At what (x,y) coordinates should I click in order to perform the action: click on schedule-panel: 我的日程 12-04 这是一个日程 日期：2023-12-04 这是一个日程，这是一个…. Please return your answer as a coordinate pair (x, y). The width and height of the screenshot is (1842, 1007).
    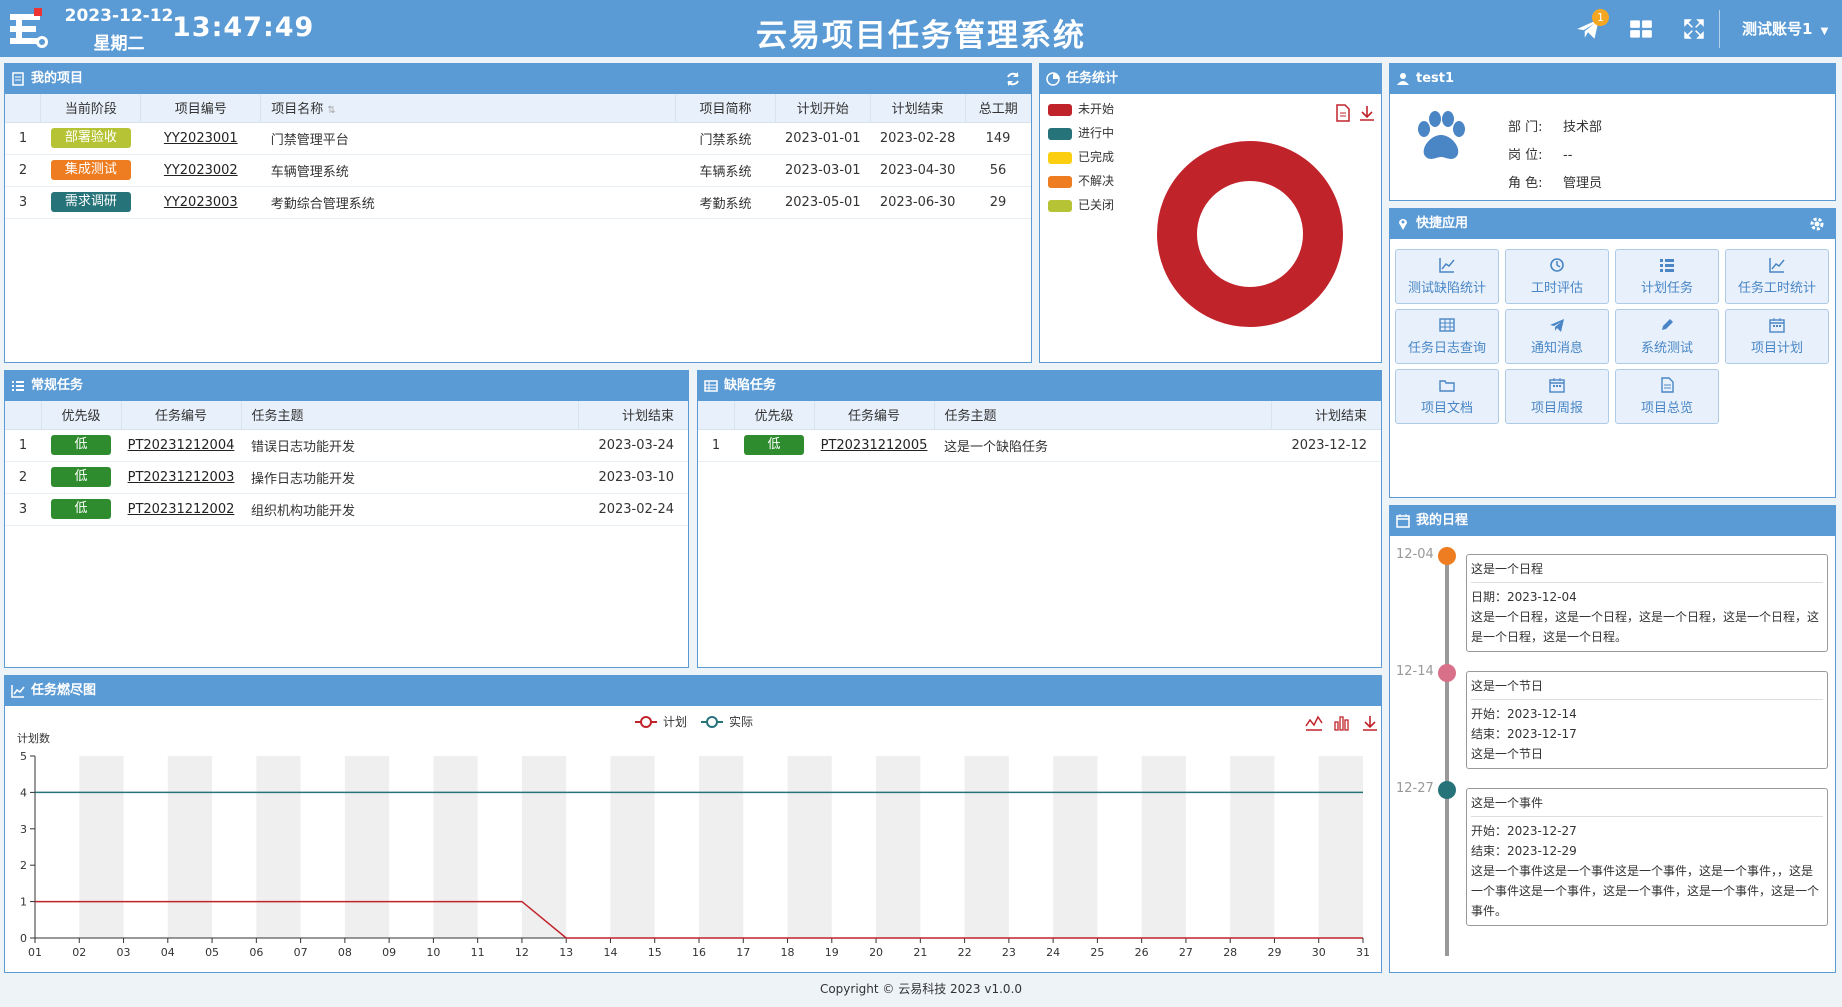
    Looking at the image, I should click on (1612, 739).